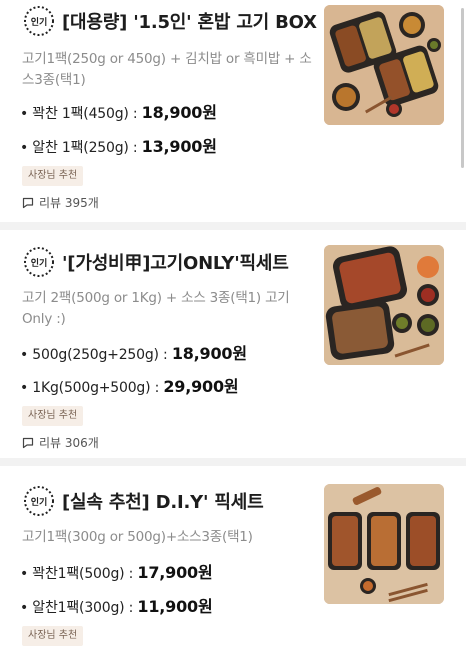 The image size is (466, 658). I want to click on price-option: • 알찬1팩(300g) : 11,900원, so click(116, 605).